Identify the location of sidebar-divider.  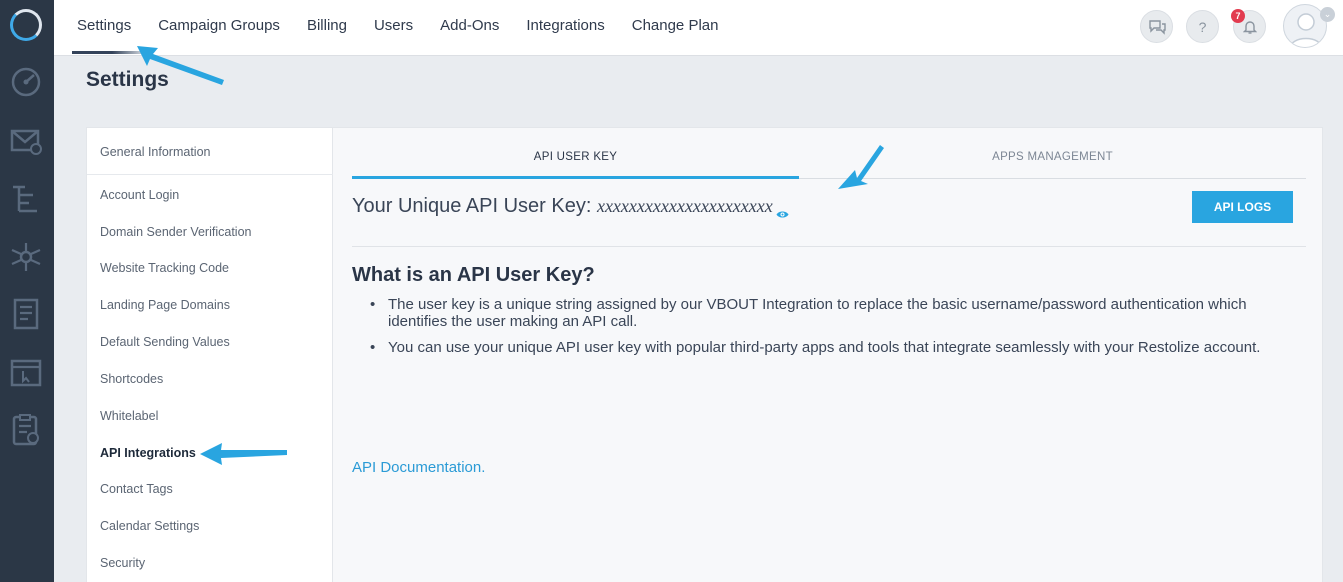
(210, 174).